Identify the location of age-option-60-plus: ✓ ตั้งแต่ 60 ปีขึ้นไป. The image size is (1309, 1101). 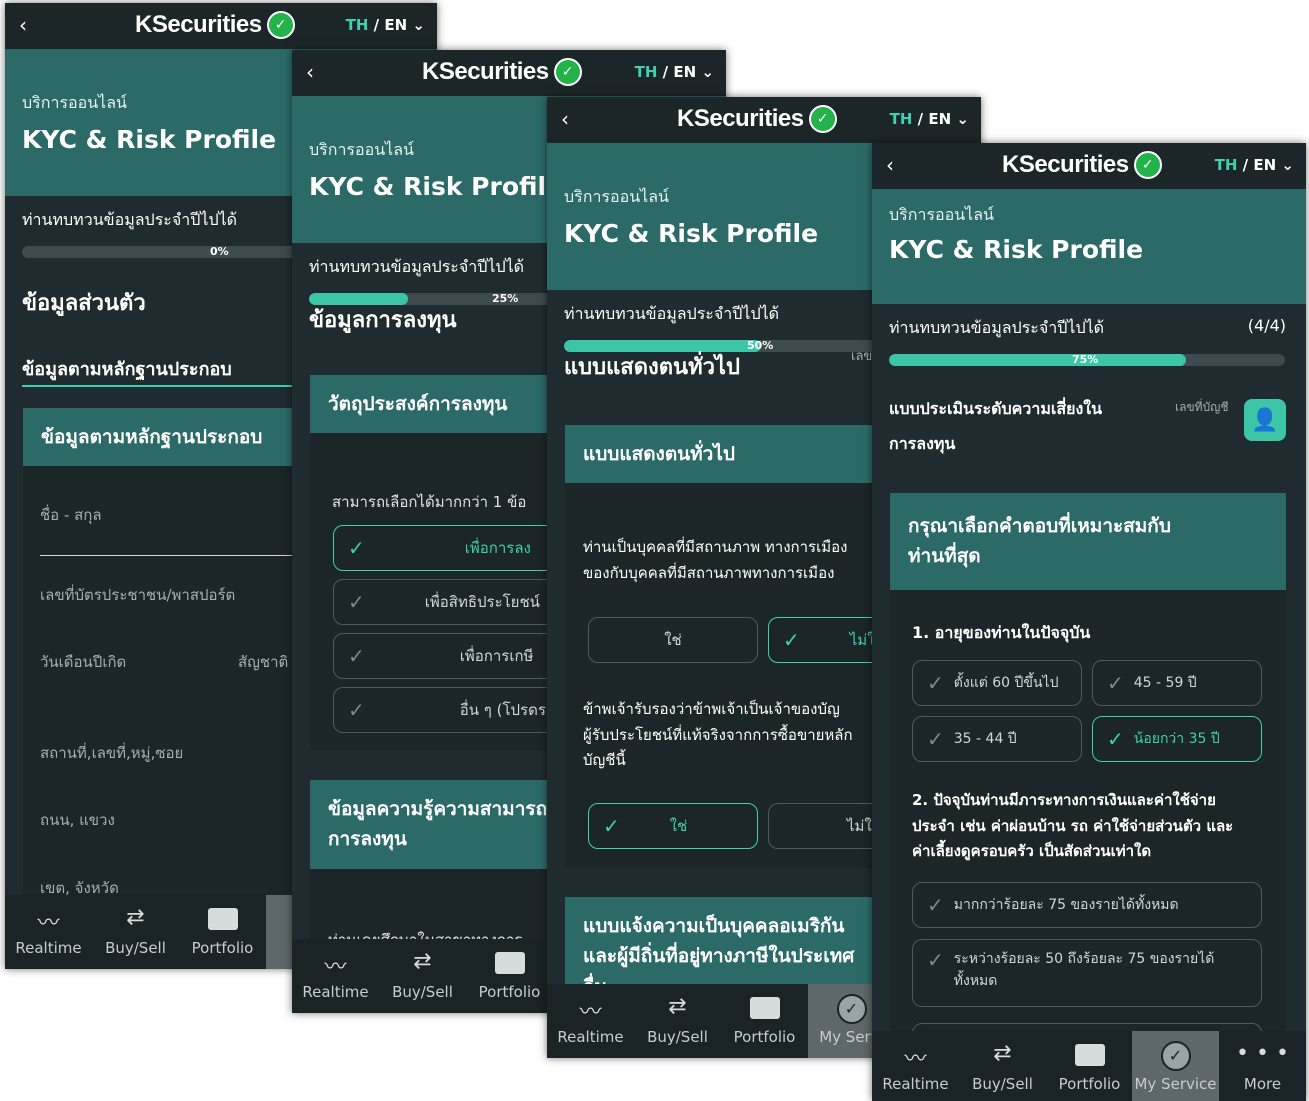
(997, 683).